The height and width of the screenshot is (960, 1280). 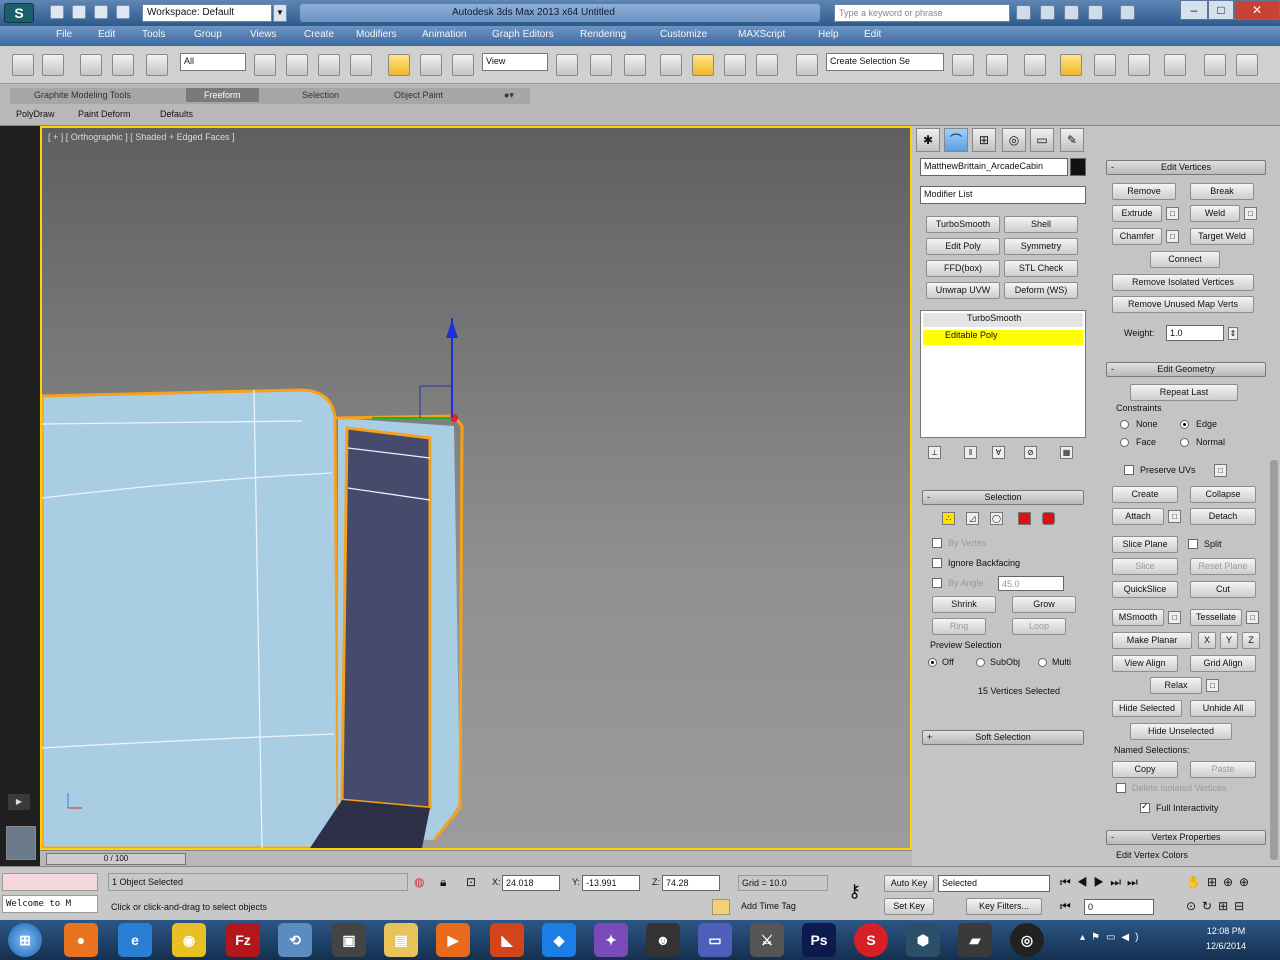 What do you see at coordinates (1145, 807) in the screenshot?
I see `full-interactivity-checkbox` at bounding box center [1145, 807].